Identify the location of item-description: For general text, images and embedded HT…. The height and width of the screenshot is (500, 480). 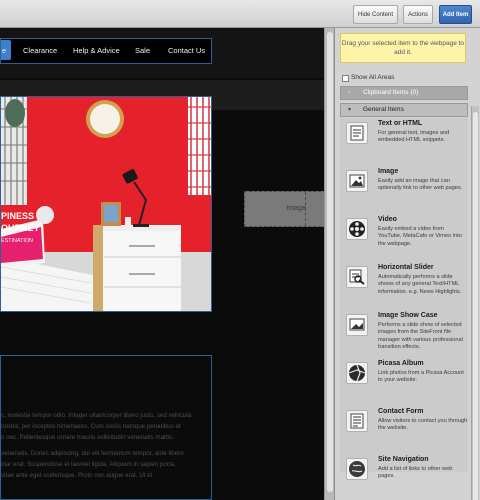
(414, 137).